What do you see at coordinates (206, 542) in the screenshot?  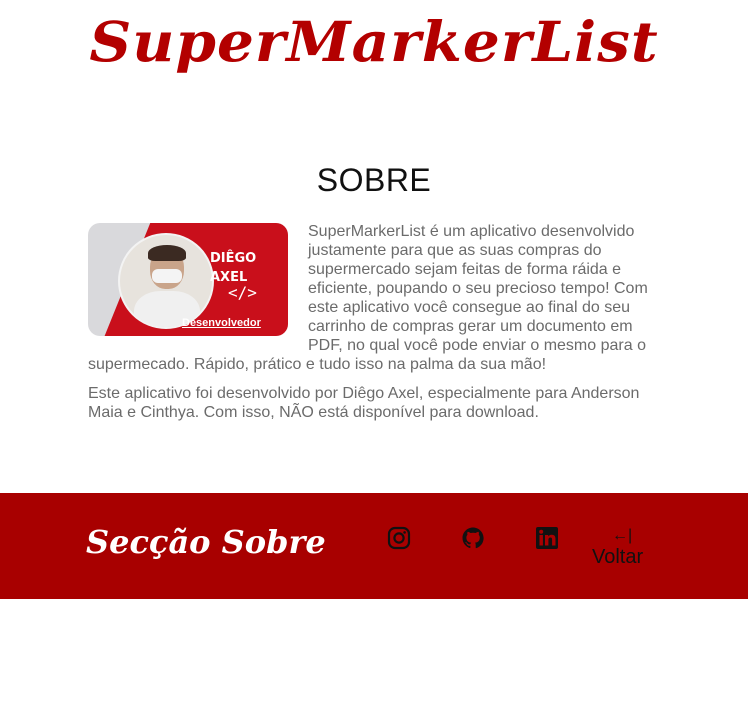 I see `footer-title: Secção Sobre` at bounding box center [206, 542].